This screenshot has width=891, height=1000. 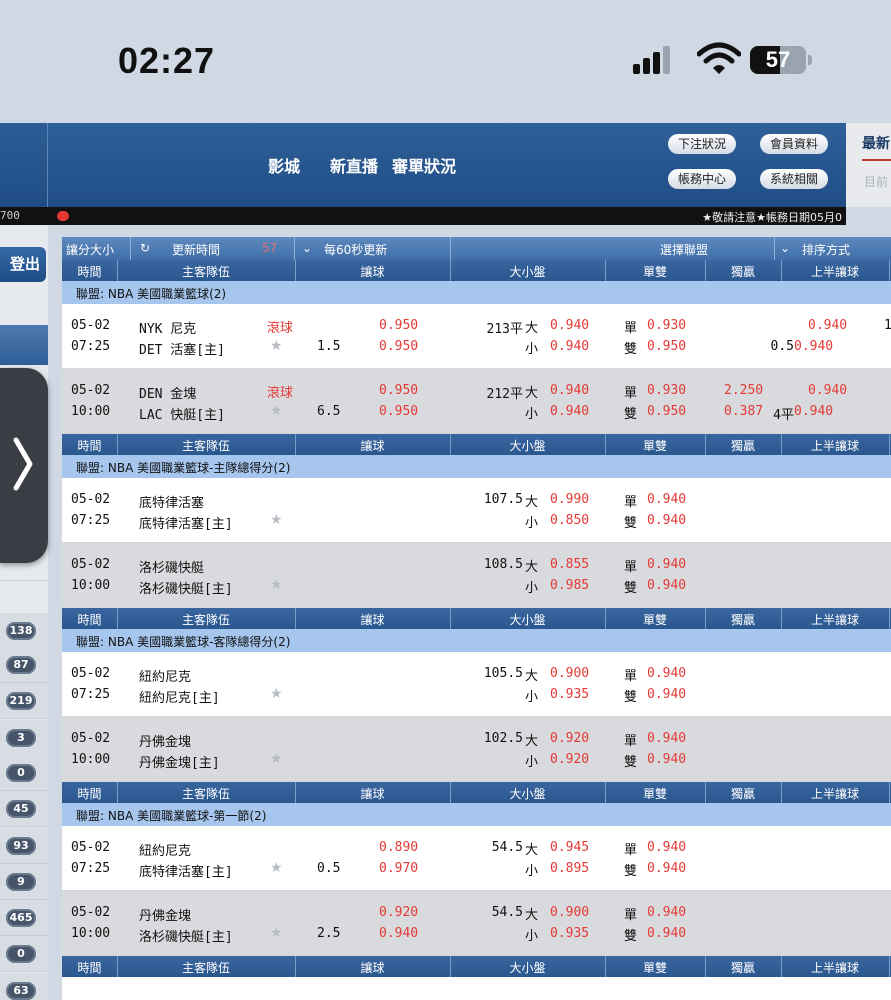 What do you see at coordinates (794, 144) in the screenshot?
I see `member-info-button: 會員資料` at bounding box center [794, 144].